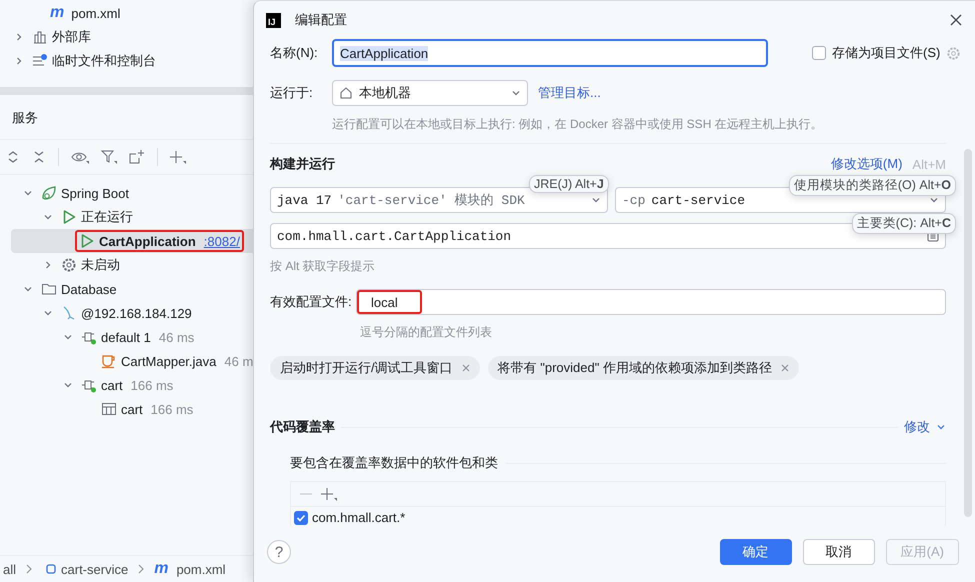 This screenshot has height=582, width=975. What do you see at coordinates (71, 37) in the screenshot?
I see `tree-label: 外部库` at bounding box center [71, 37].